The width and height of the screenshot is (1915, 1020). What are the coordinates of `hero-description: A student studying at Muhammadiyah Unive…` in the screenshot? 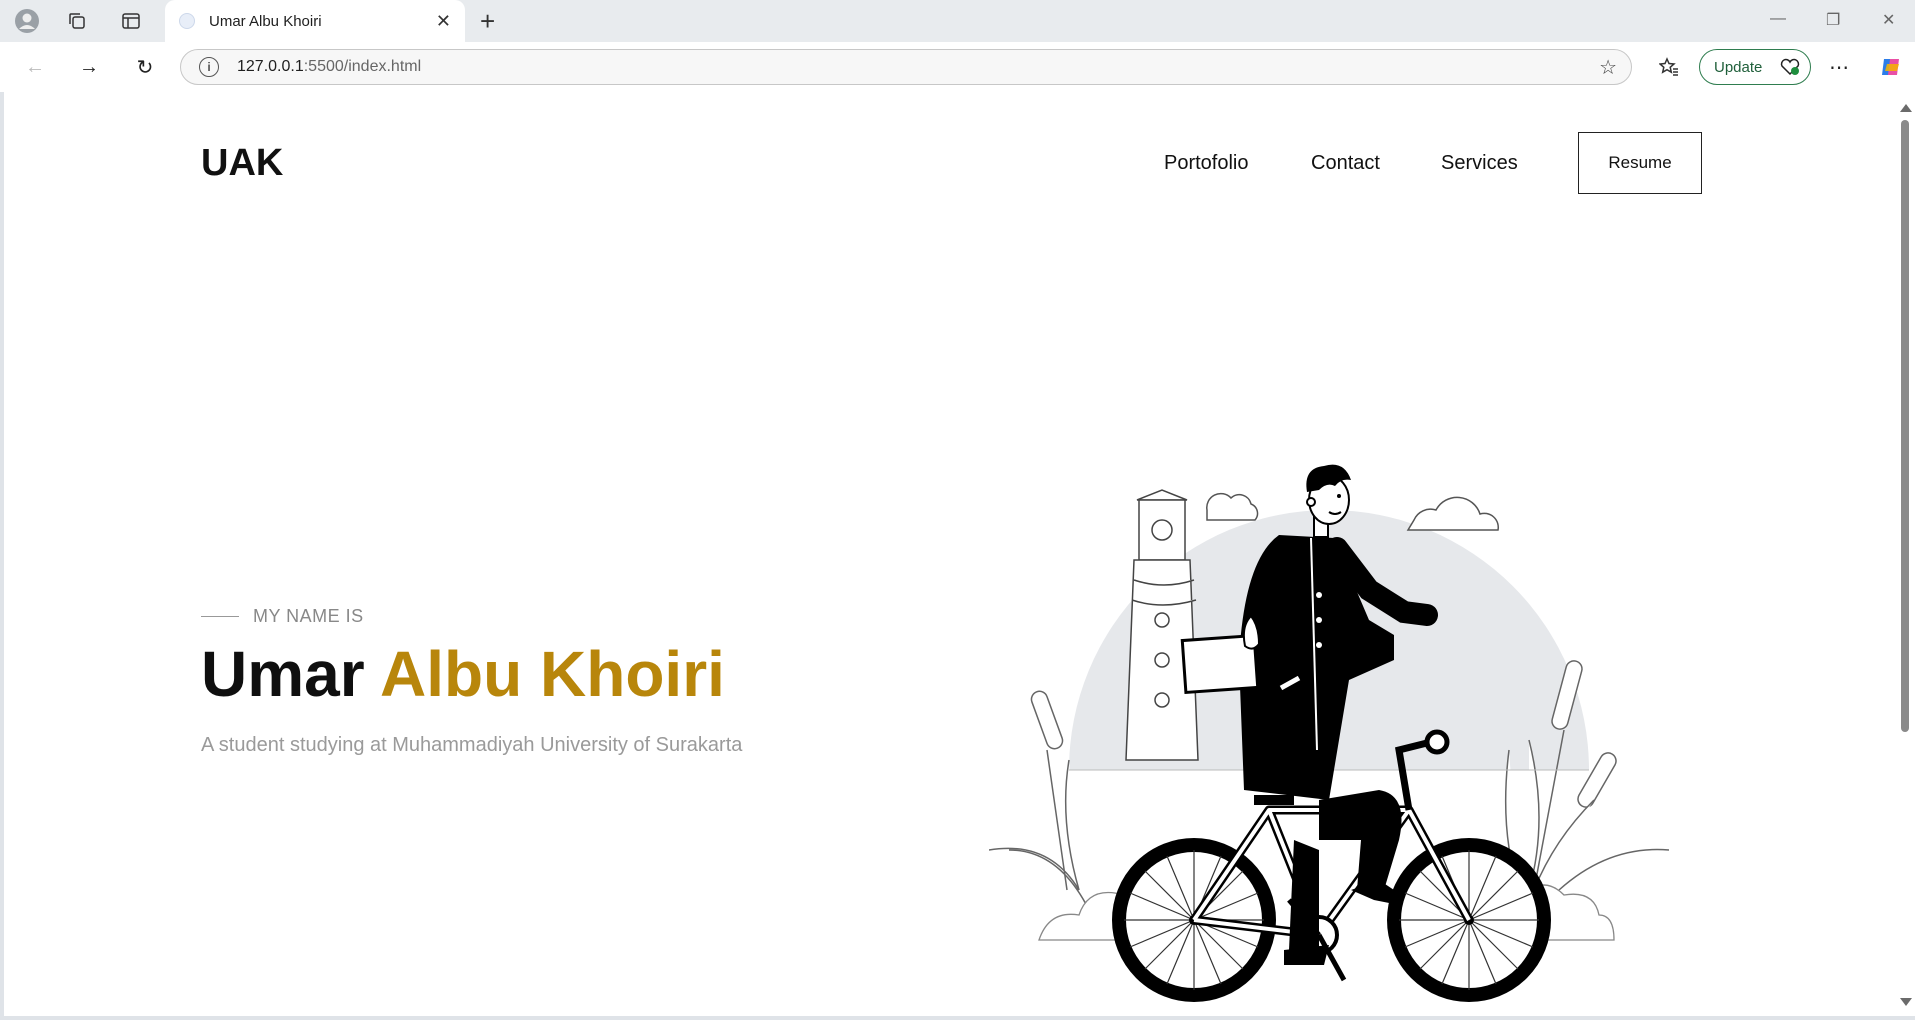 It's located at (472, 745).